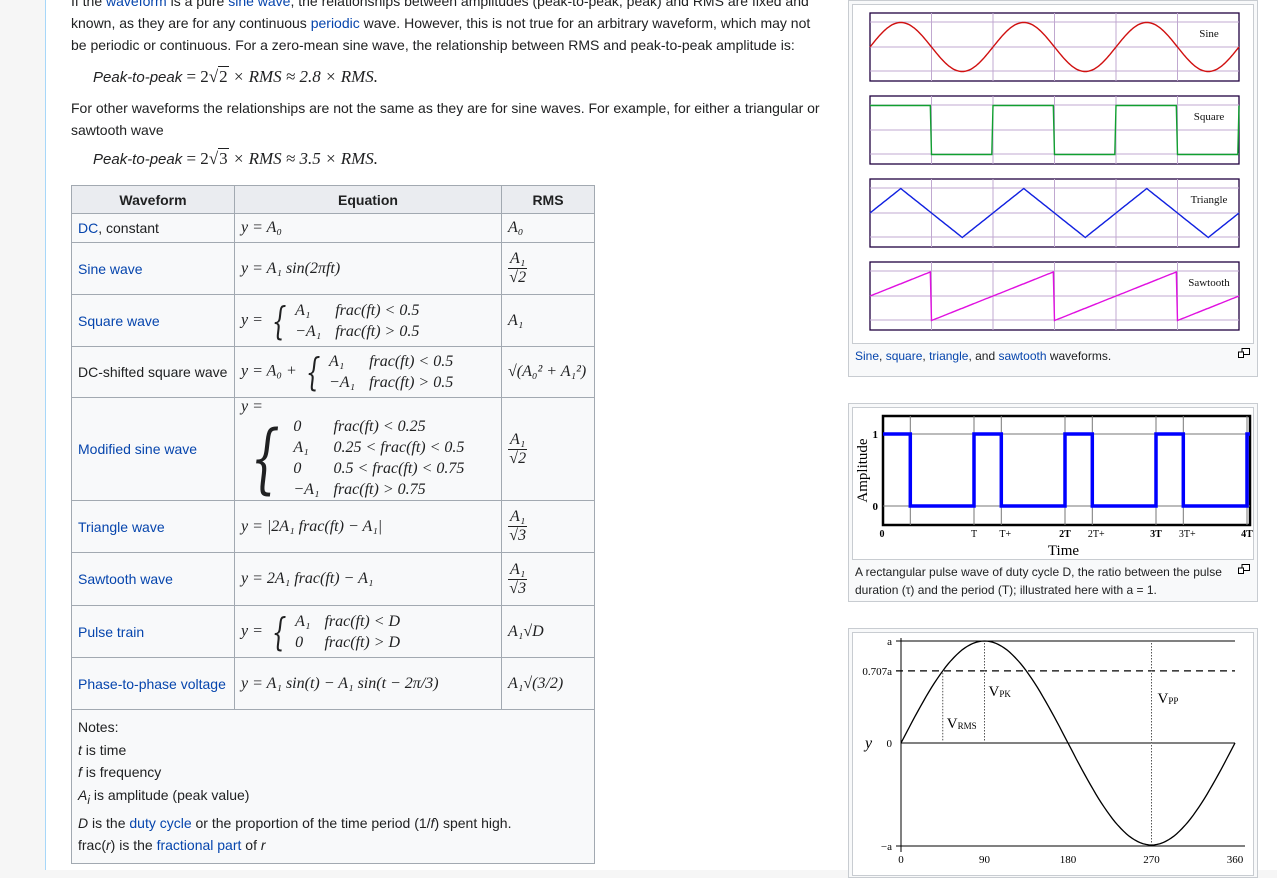 Image resolution: width=1277 pixels, height=878 pixels. Describe the element at coordinates (1247, 534) in the screenshot. I see `x-tick-label: 4T` at that location.